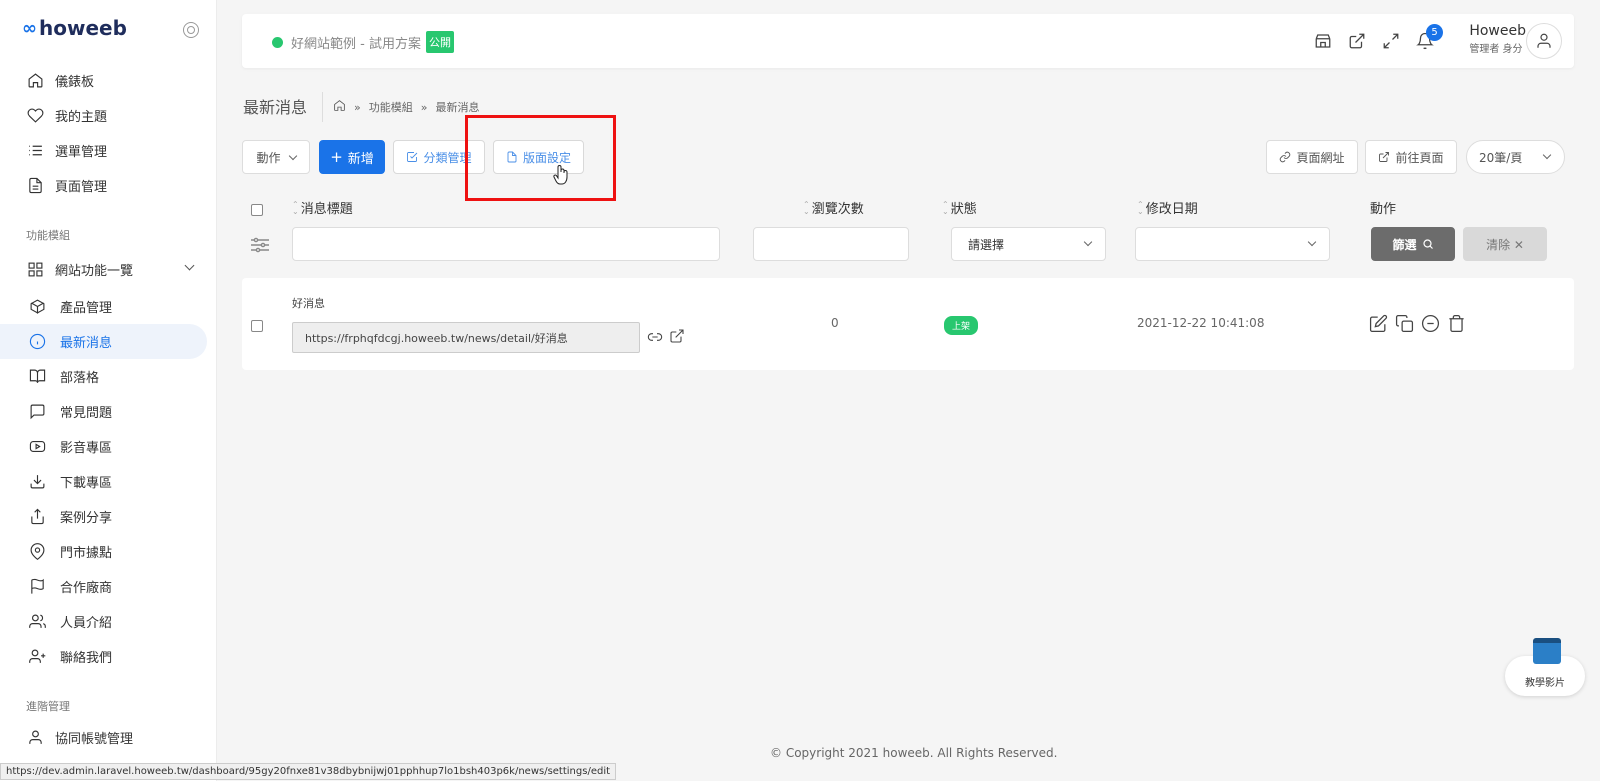 This screenshot has width=1600, height=781. I want to click on per-page-select: 20筆/頁, so click(1515, 157).